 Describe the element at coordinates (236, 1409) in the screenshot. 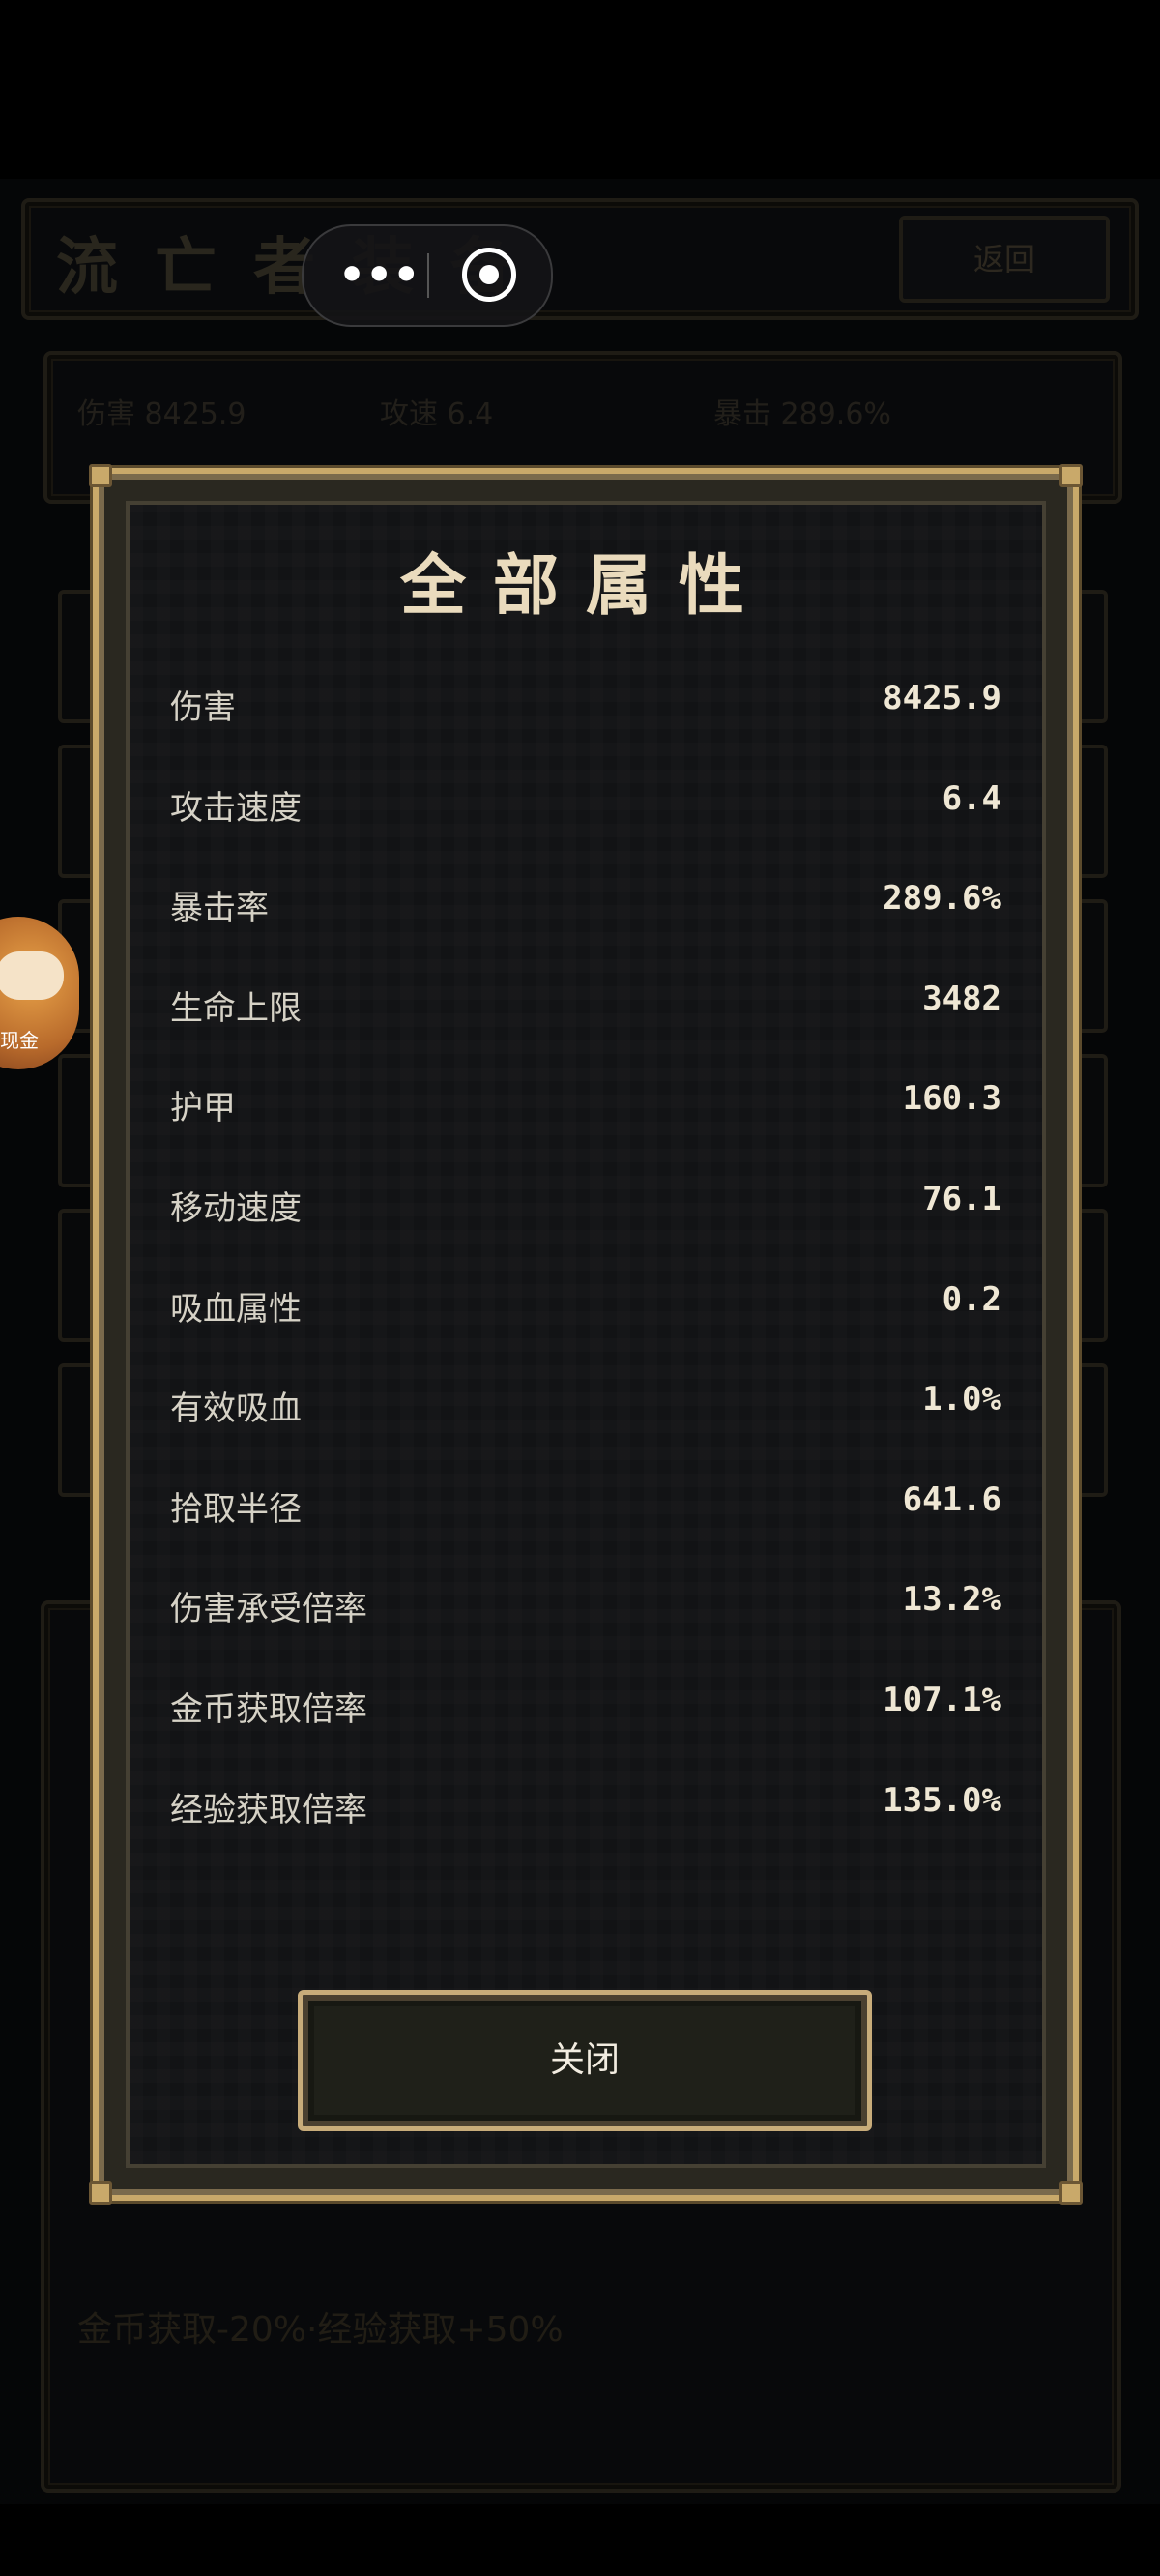

I see `attribute-label: 有效吸血` at that location.